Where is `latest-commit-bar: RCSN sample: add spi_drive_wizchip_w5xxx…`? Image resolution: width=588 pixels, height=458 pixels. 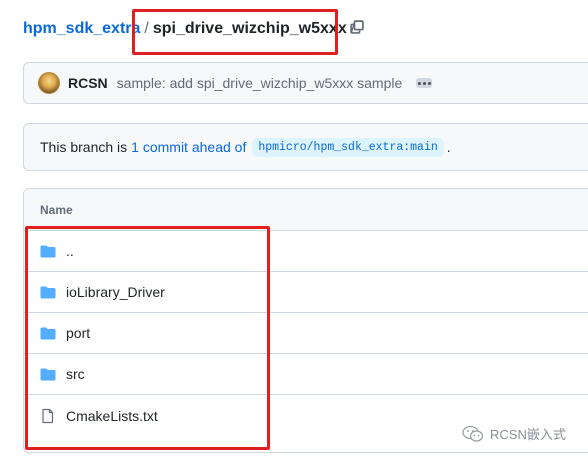
latest-commit-bar: RCSN sample: add spi_drive_wizchip_w5xxx… is located at coordinates (305, 83).